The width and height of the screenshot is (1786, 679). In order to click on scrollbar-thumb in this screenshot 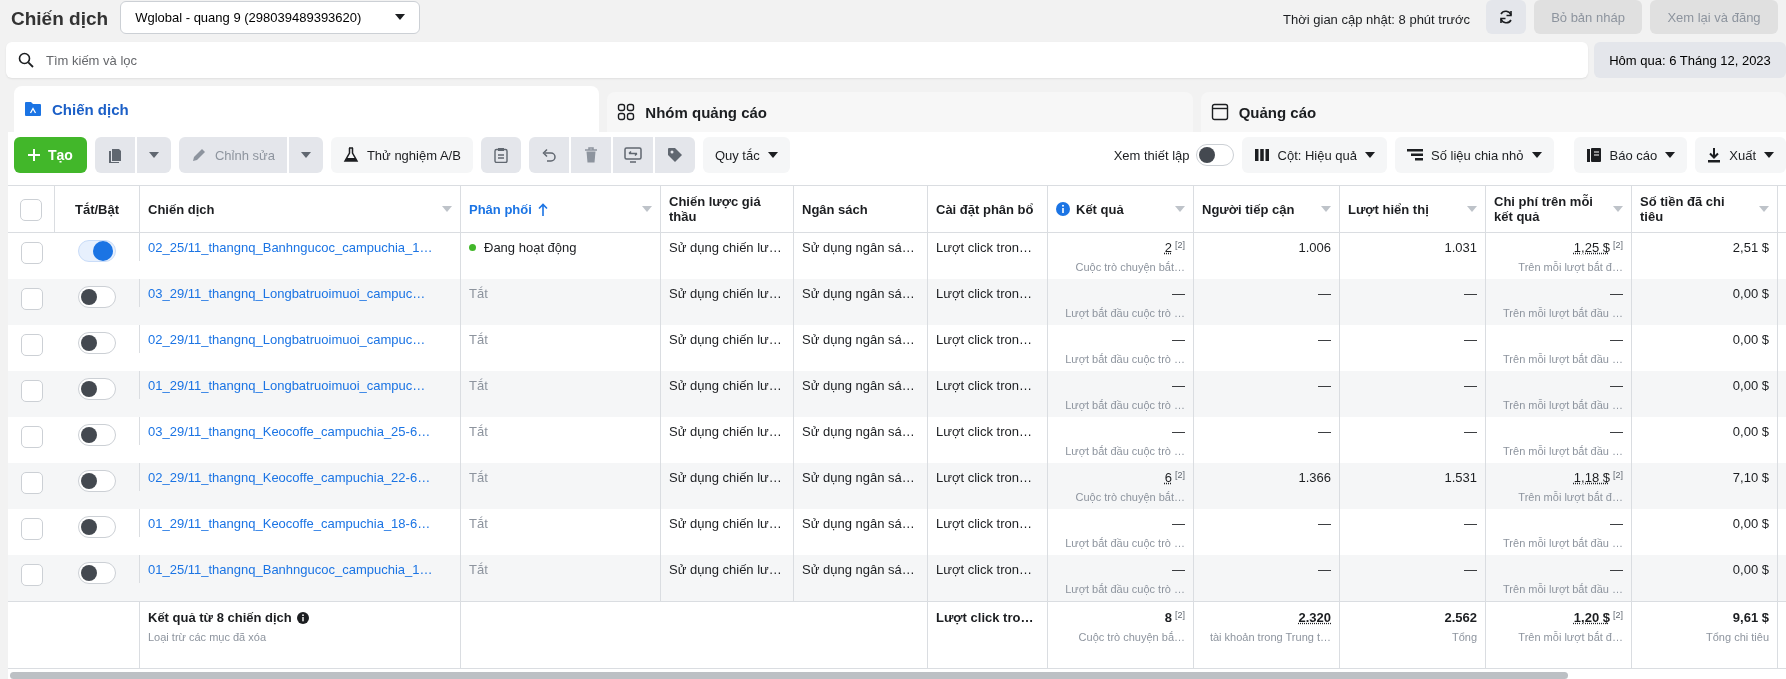, I will do `click(789, 675)`.